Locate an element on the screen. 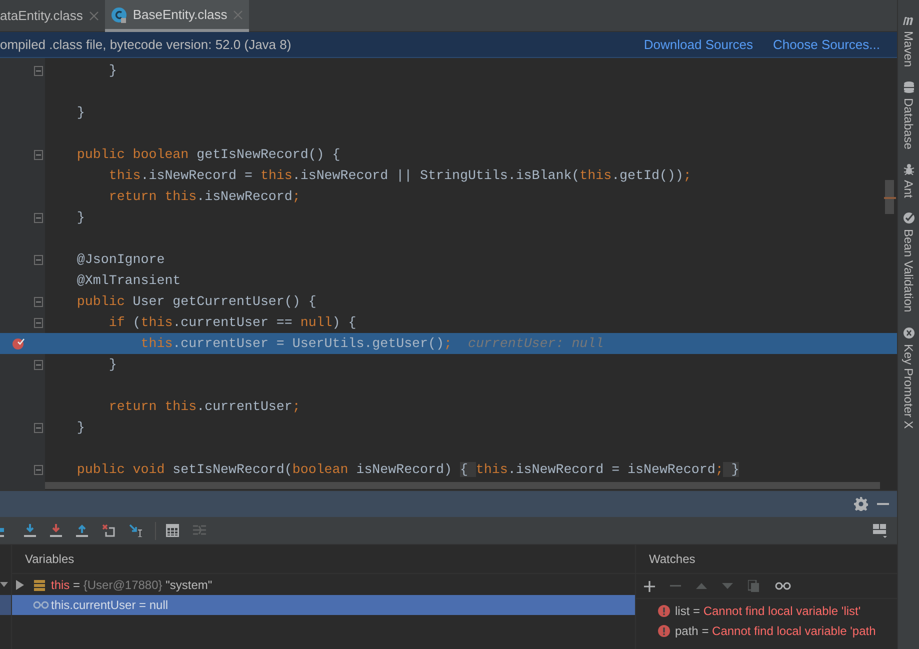 Image resolution: width=919 pixels, height=649 pixels. expand-icon is located at coordinates (20, 585).